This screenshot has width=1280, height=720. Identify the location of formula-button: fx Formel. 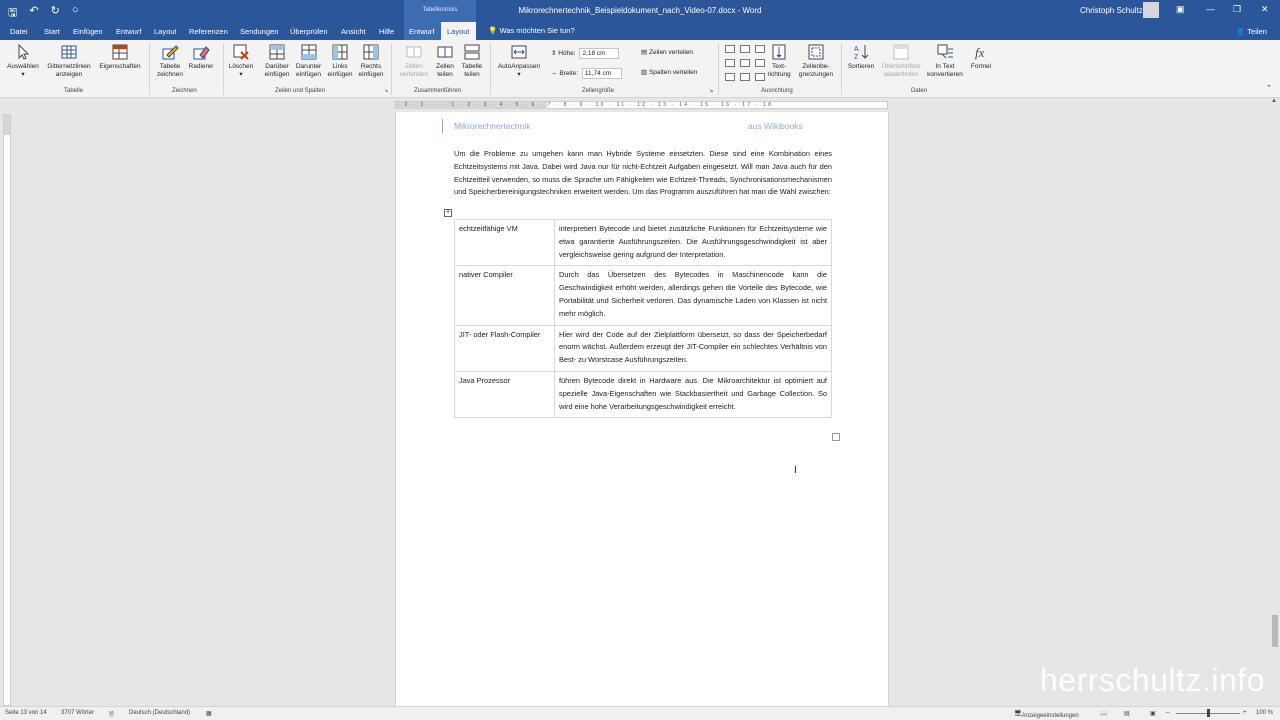
(981, 57).